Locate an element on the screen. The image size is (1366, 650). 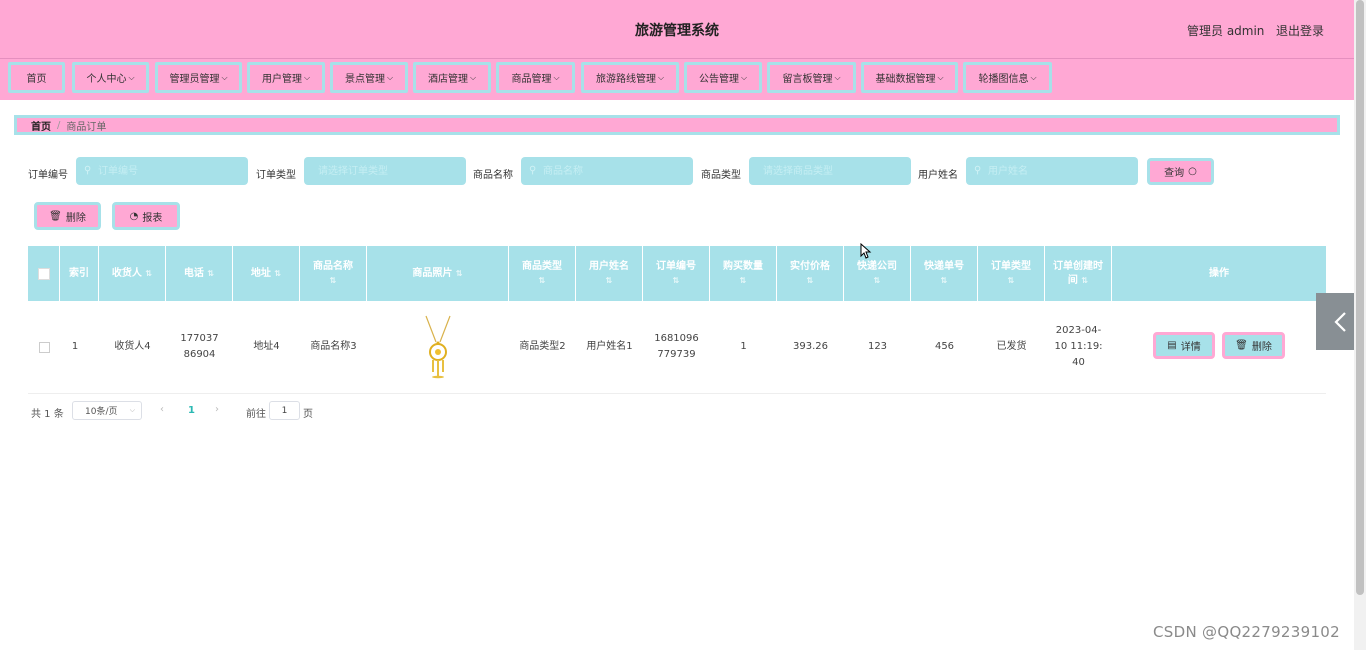
top-header: 旅游管理系统 管理员 admin 退出登录 is located at coordinates (677, 29).